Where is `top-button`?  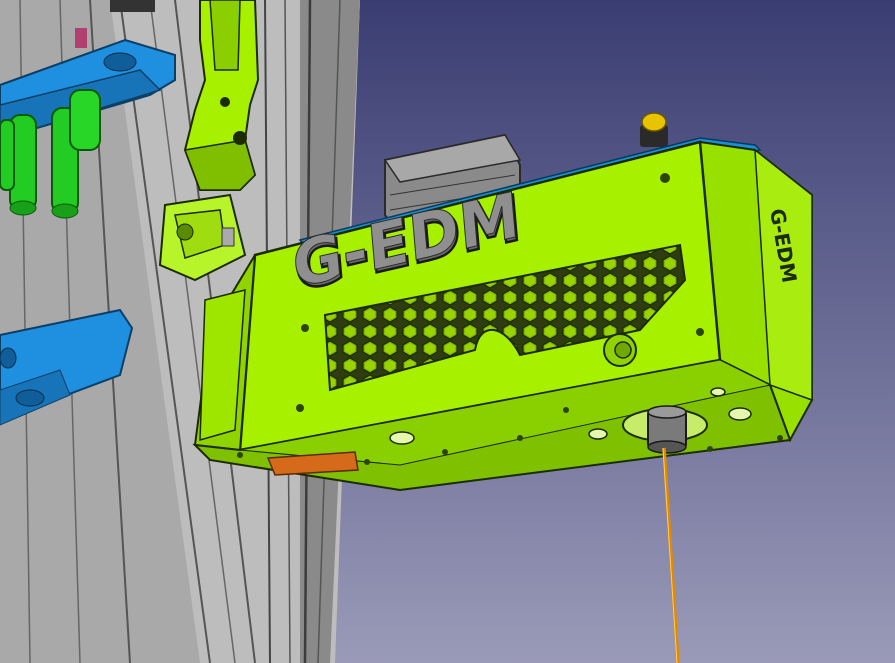 top-button is located at coordinates (654, 129).